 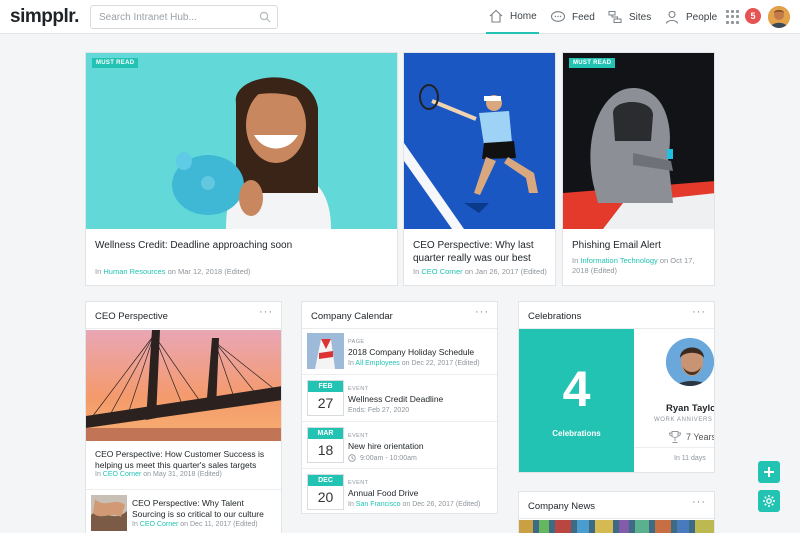 I want to click on celebrations-count-tile: 4 Celebrations, so click(x=576, y=400).